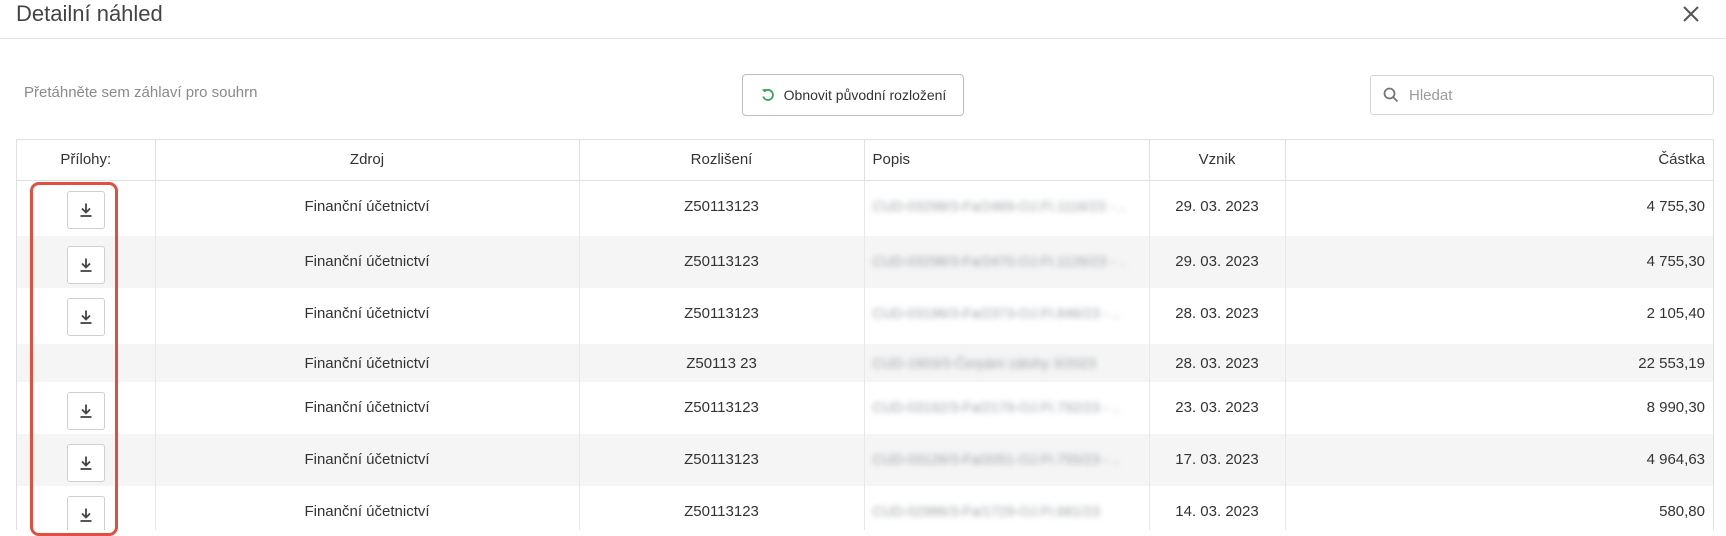 This screenshot has height=536, width=1726. What do you see at coordinates (996, 459) in the screenshot?
I see `popis-text: CUD-03126/3-Fa/2051-OJ.FI.755/23 - ..` at bounding box center [996, 459].